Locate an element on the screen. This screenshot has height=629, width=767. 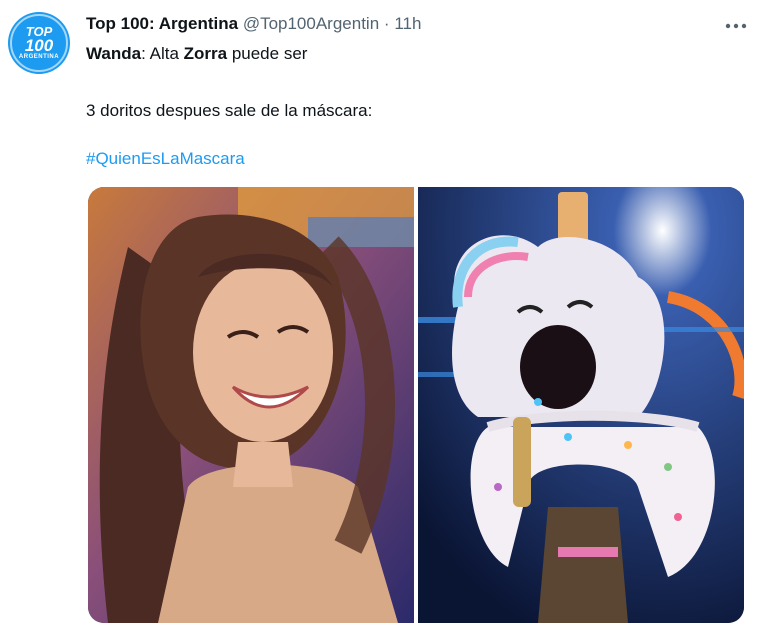
handle: @Top100Argentin is located at coordinates (311, 23).